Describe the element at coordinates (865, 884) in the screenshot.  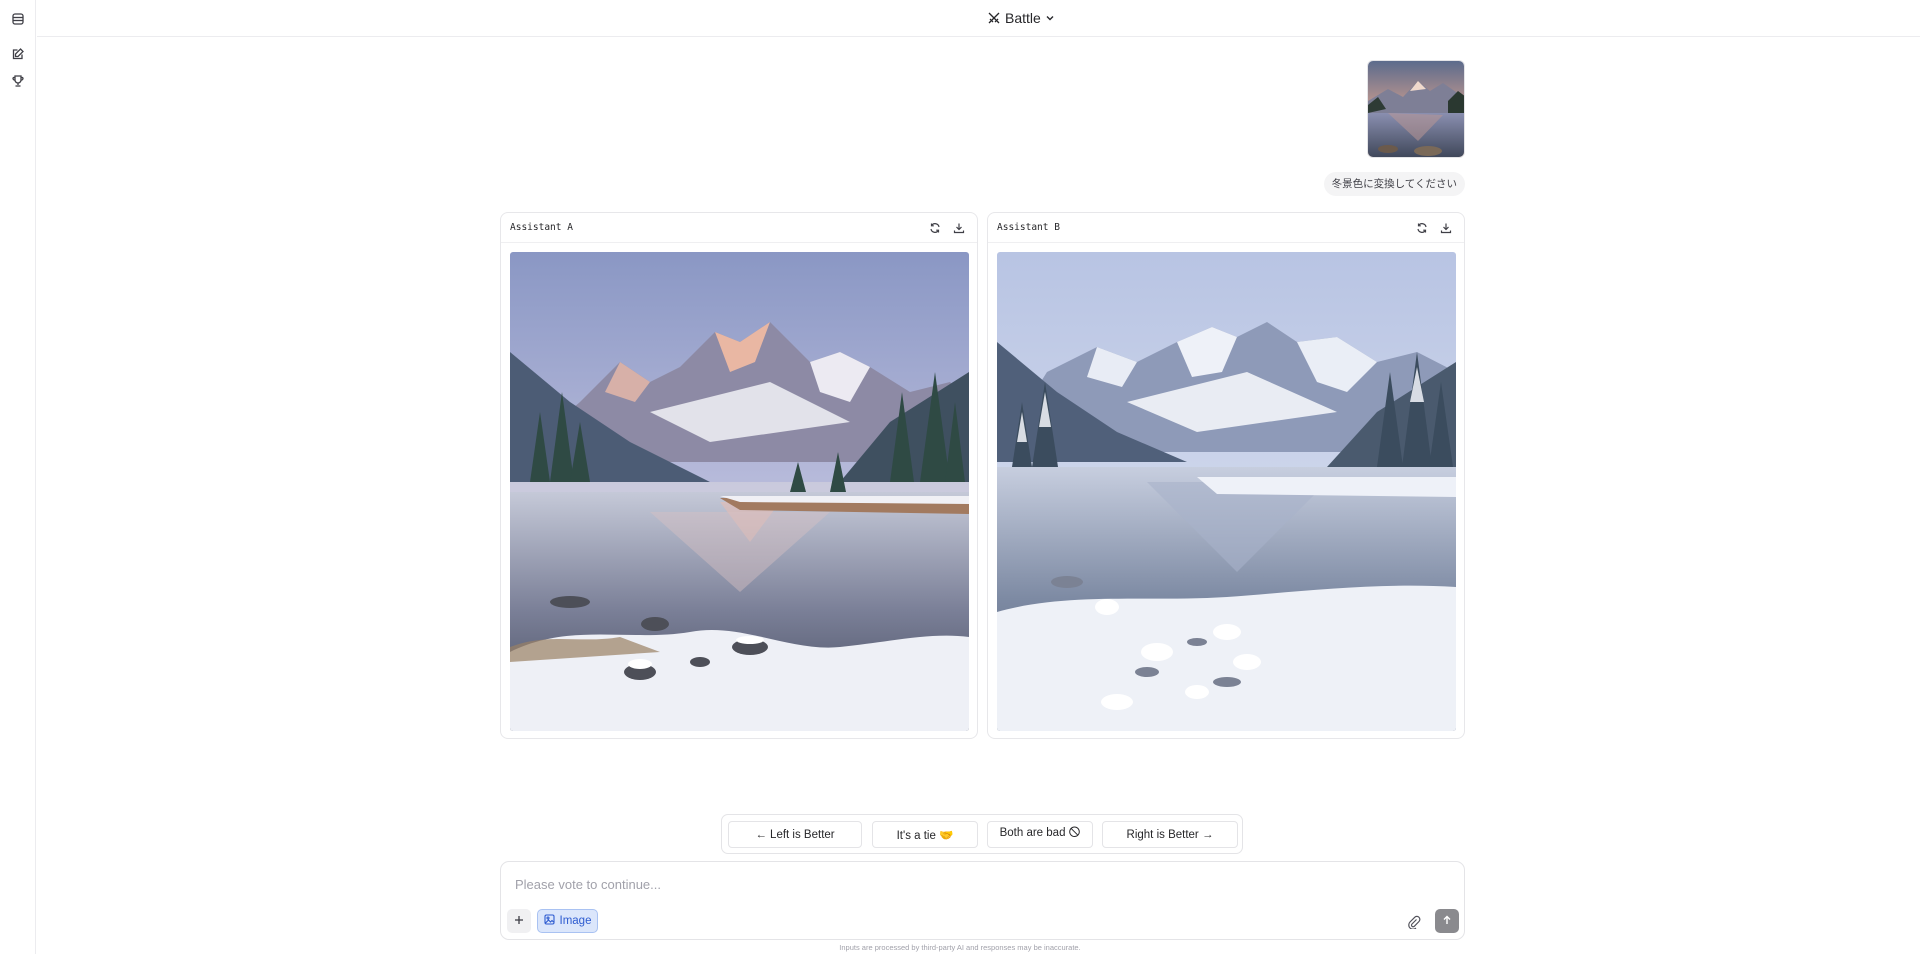
I see `message-input` at that location.